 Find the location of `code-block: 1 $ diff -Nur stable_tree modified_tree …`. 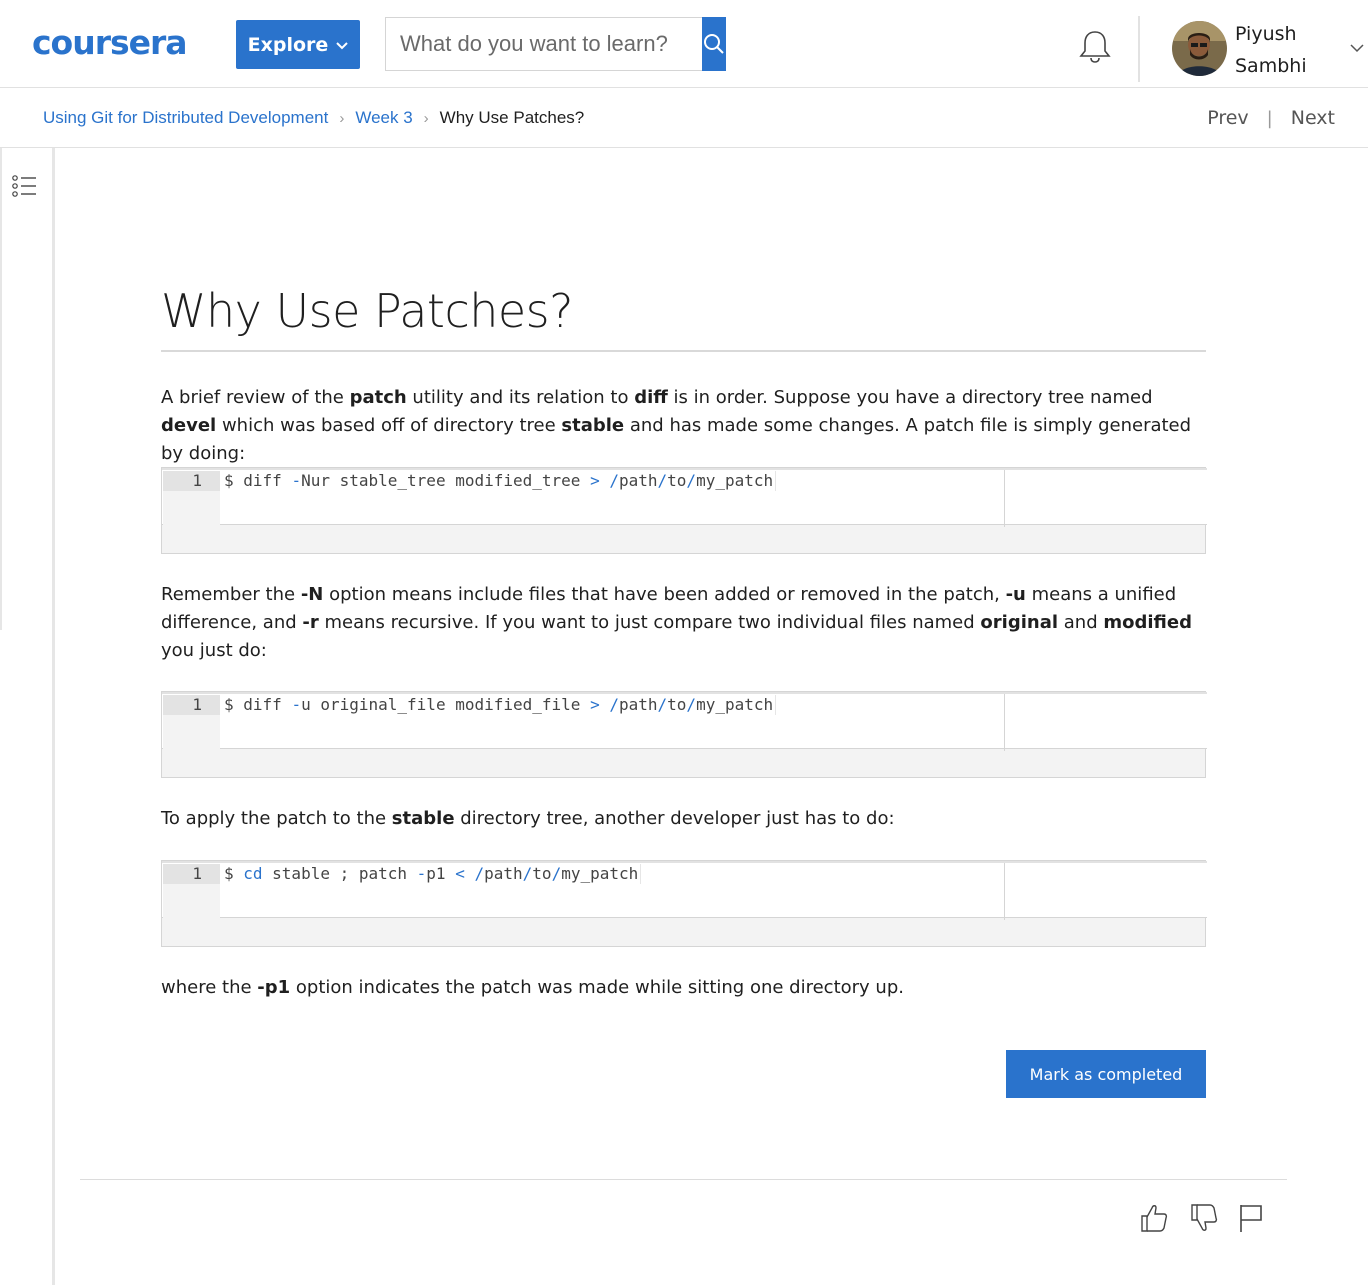

code-block: 1 $ diff -Nur stable_tree modified_tree … is located at coordinates (684, 510).